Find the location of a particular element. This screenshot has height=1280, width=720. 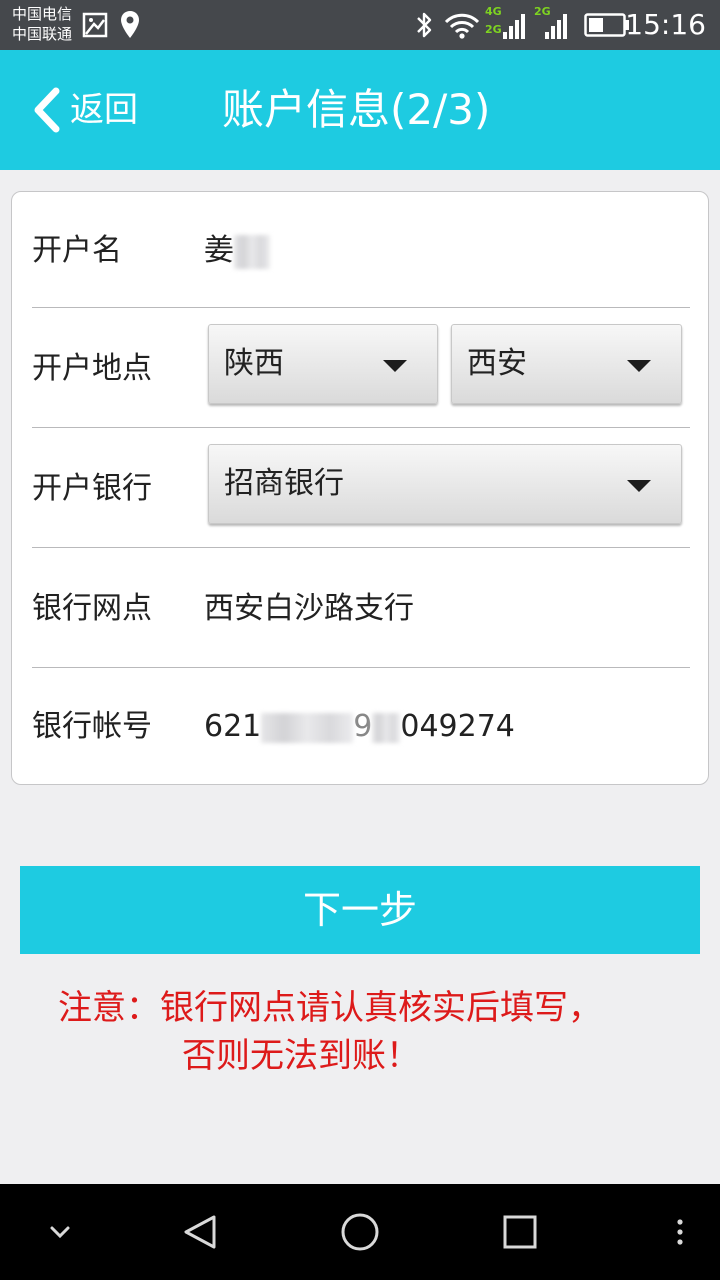

province-select: 陕西 is located at coordinates (323, 364).